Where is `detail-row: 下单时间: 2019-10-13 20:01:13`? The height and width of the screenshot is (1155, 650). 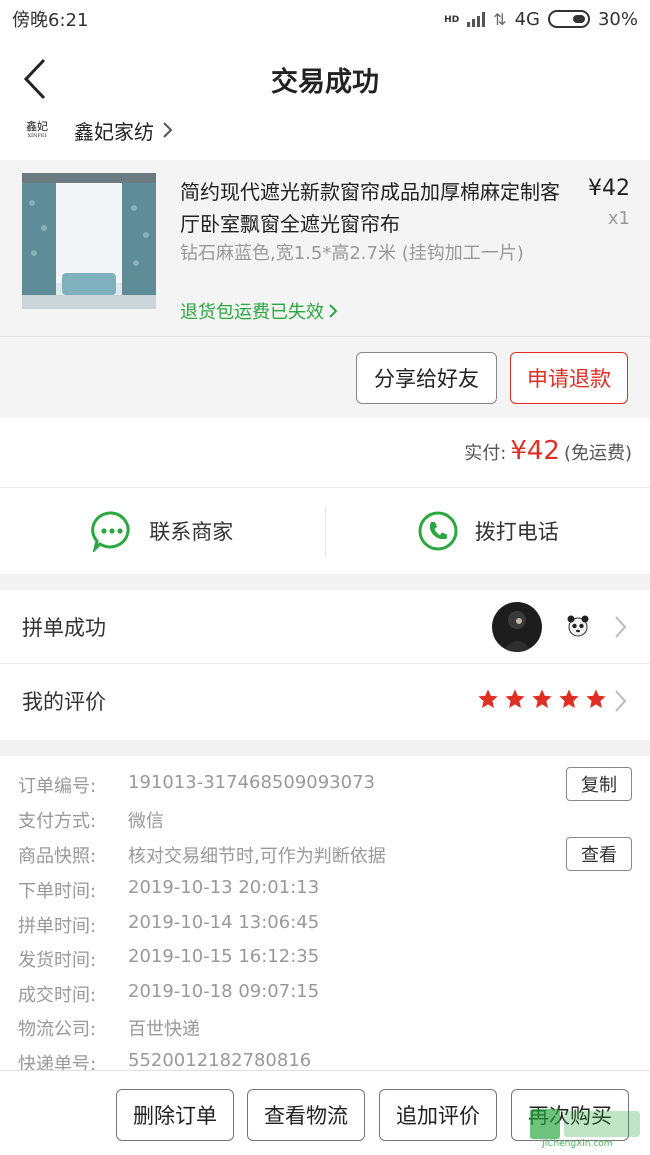
detail-row: 下单时间: 2019-10-13 20:01:13 is located at coordinates (168, 890).